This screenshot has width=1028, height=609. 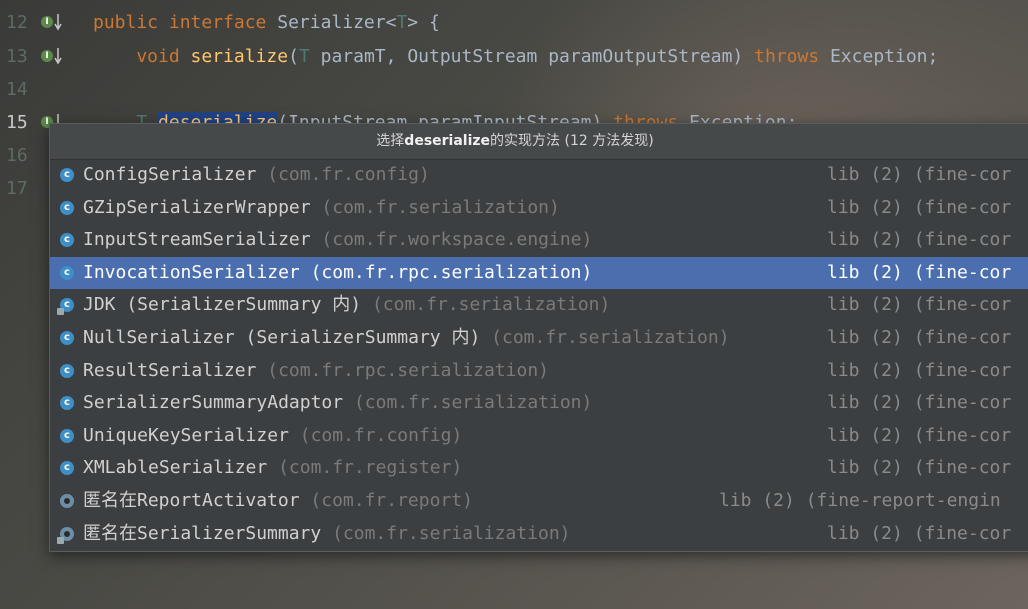 What do you see at coordinates (197, 500) in the screenshot?
I see `class-name: 匿名在ReportActivator` at bounding box center [197, 500].